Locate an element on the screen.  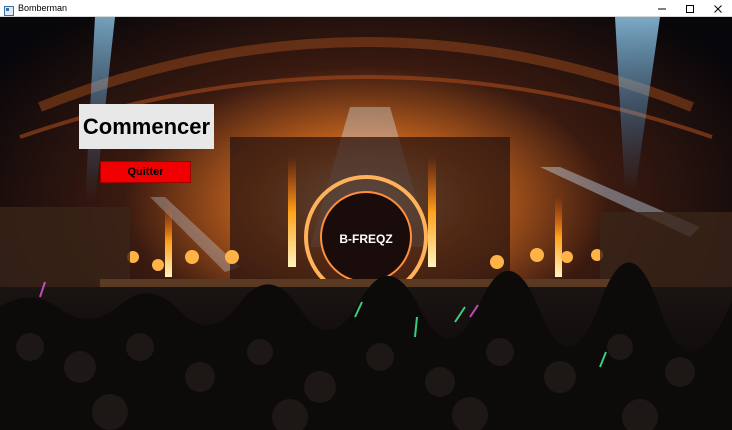
start-button: Commencer is located at coordinates (146, 126).